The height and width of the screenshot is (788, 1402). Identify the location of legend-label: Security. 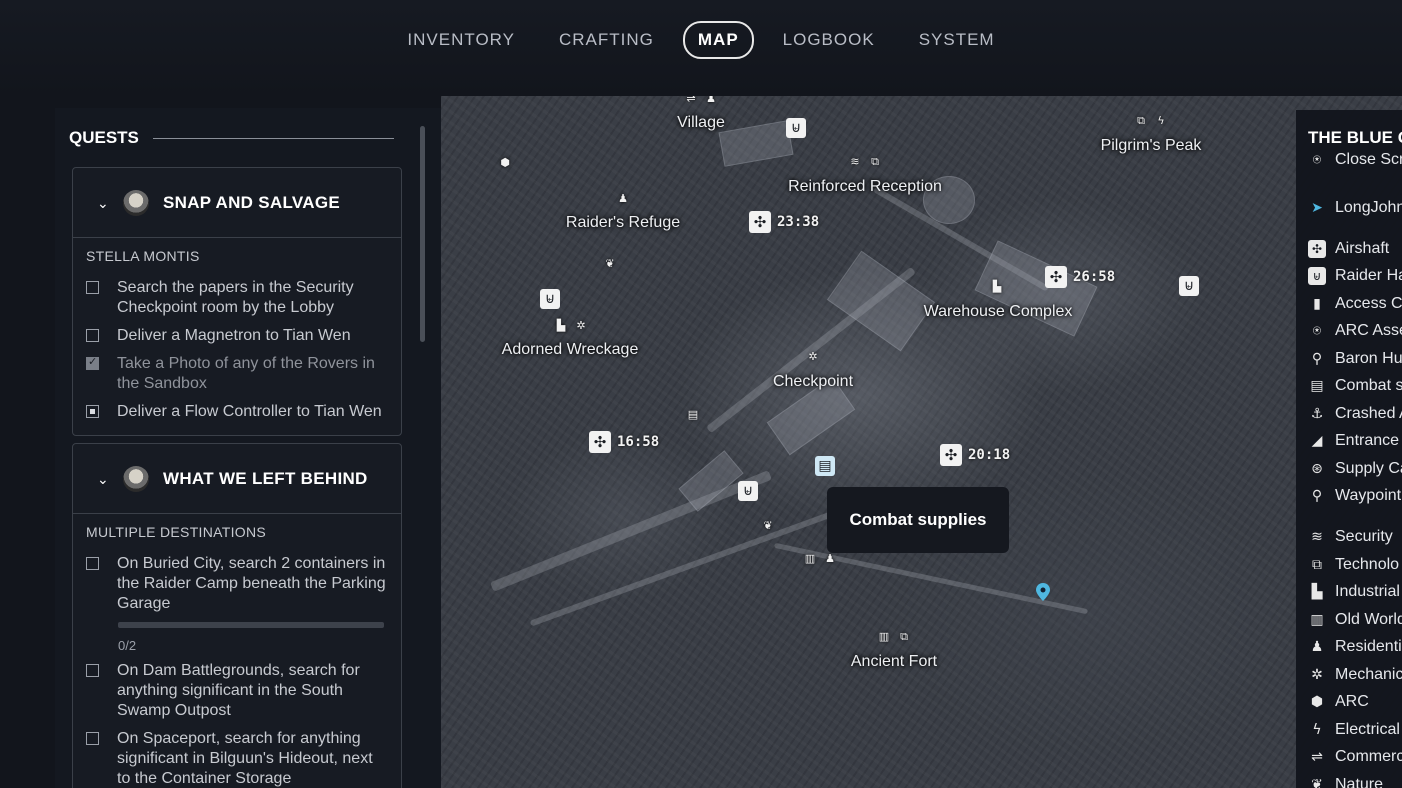
(1364, 536).